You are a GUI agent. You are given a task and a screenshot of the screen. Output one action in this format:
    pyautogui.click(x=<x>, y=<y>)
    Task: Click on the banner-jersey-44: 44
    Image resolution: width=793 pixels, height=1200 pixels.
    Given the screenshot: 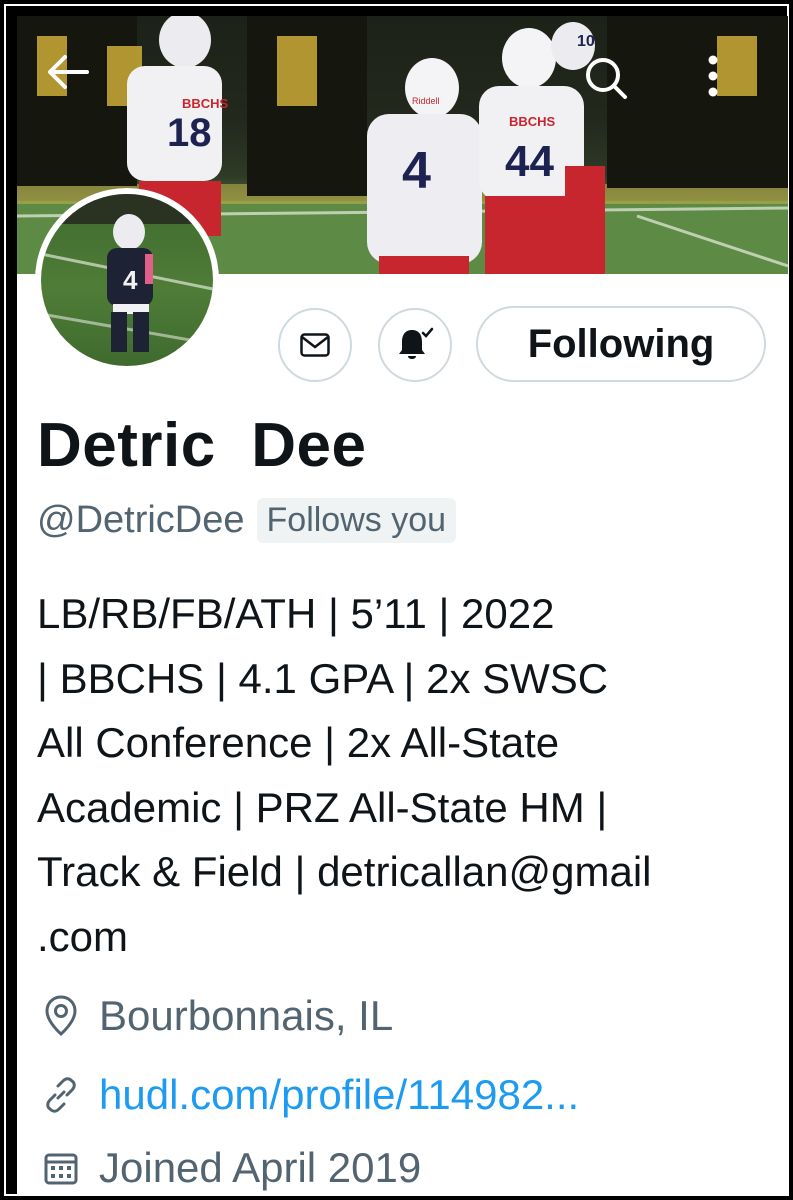 What is the action you would take?
    pyautogui.click(x=529, y=161)
    